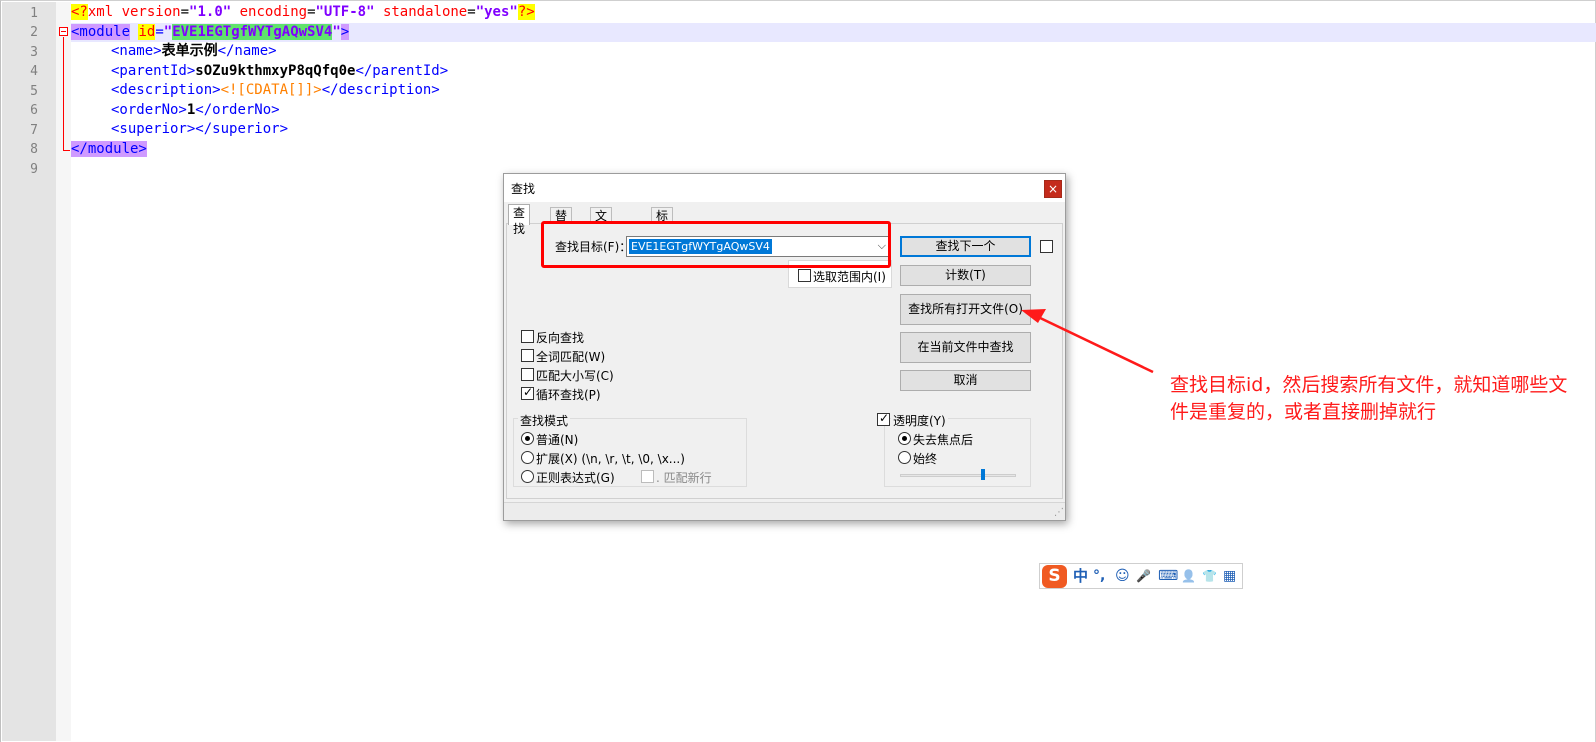 This screenshot has height=742, width=1596. What do you see at coordinates (345, 12) in the screenshot?
I see `attr-value: "UTF-8"` at bounding box center [345, 12].